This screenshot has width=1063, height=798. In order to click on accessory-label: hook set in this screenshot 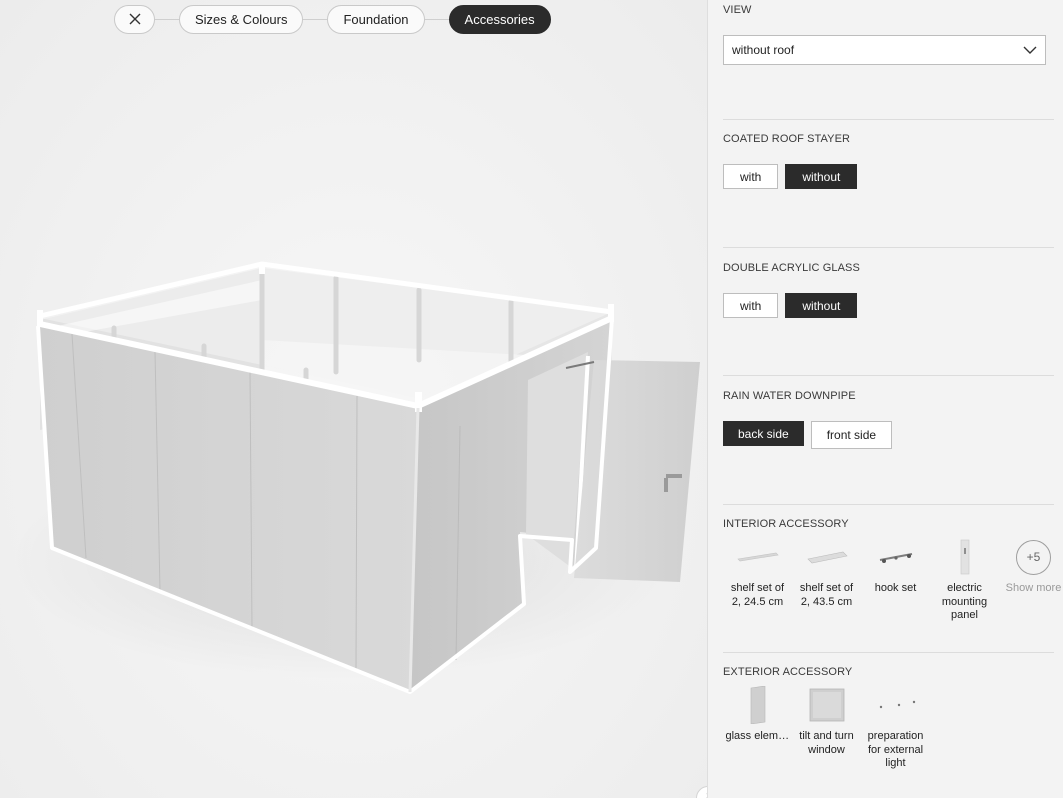, I will do `click(895, 588)`.